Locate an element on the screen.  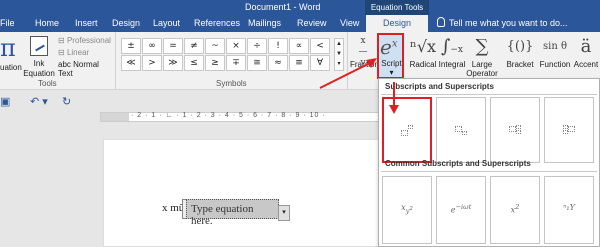
radical-icon: ⁿ√x is located at coordinates (423, 46).